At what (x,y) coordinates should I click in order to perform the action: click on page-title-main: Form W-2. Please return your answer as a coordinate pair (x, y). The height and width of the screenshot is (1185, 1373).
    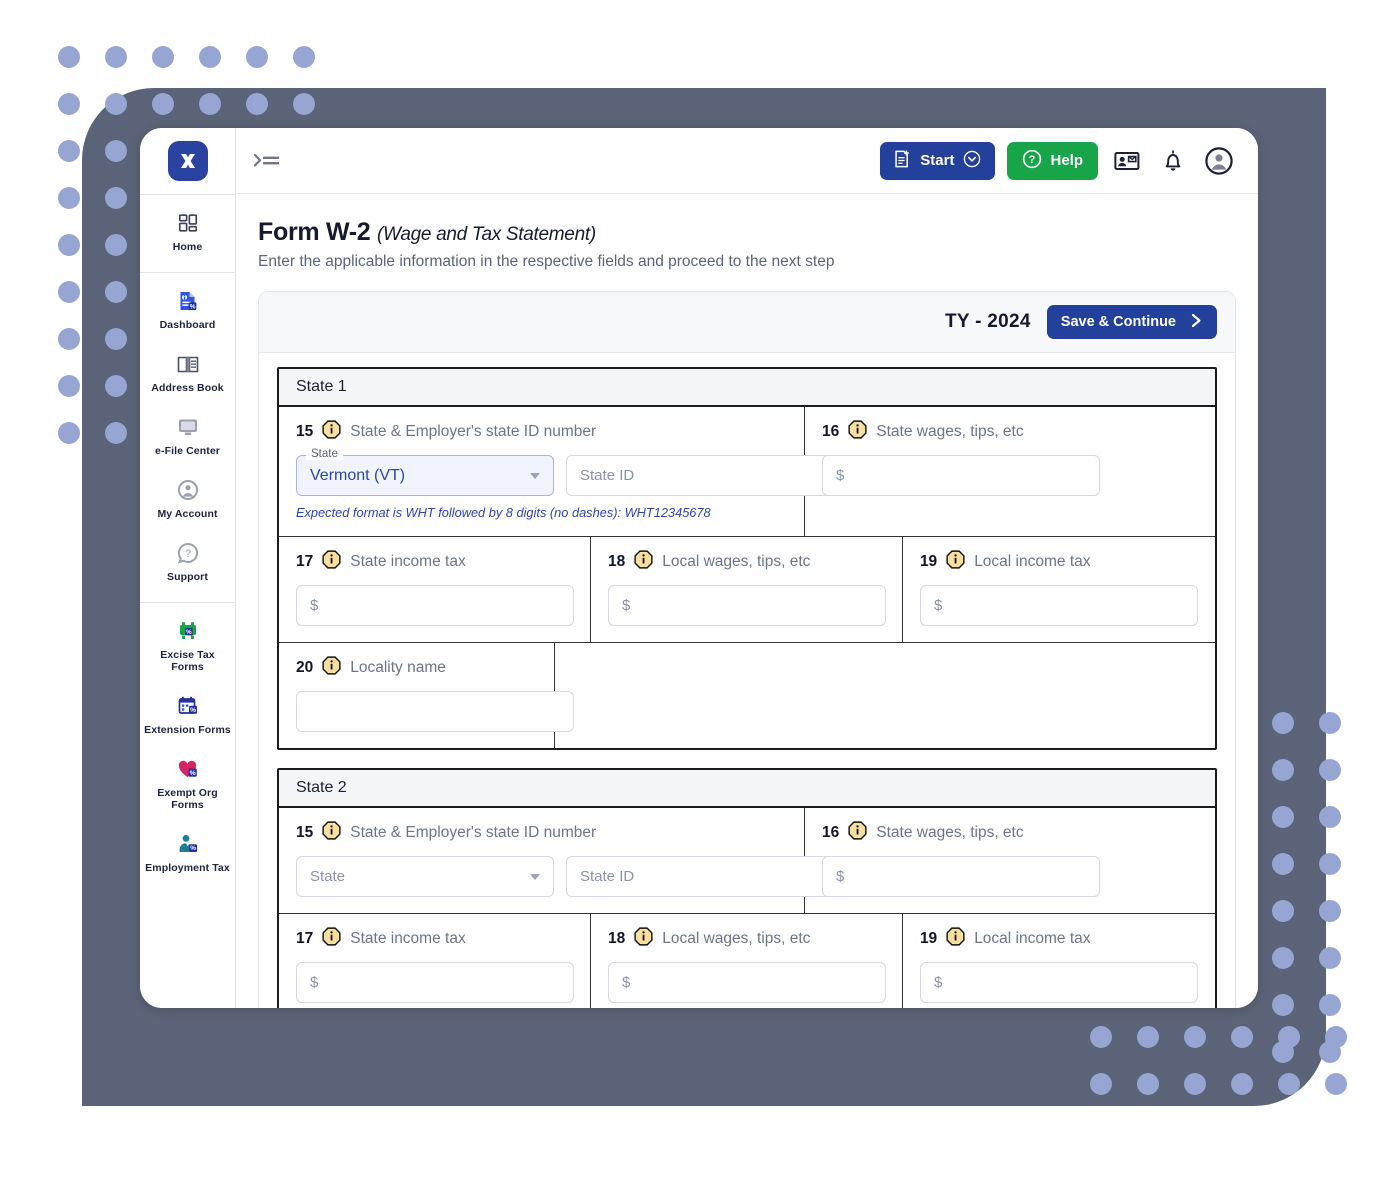
    Looking at the image, I should click on (314, 232).